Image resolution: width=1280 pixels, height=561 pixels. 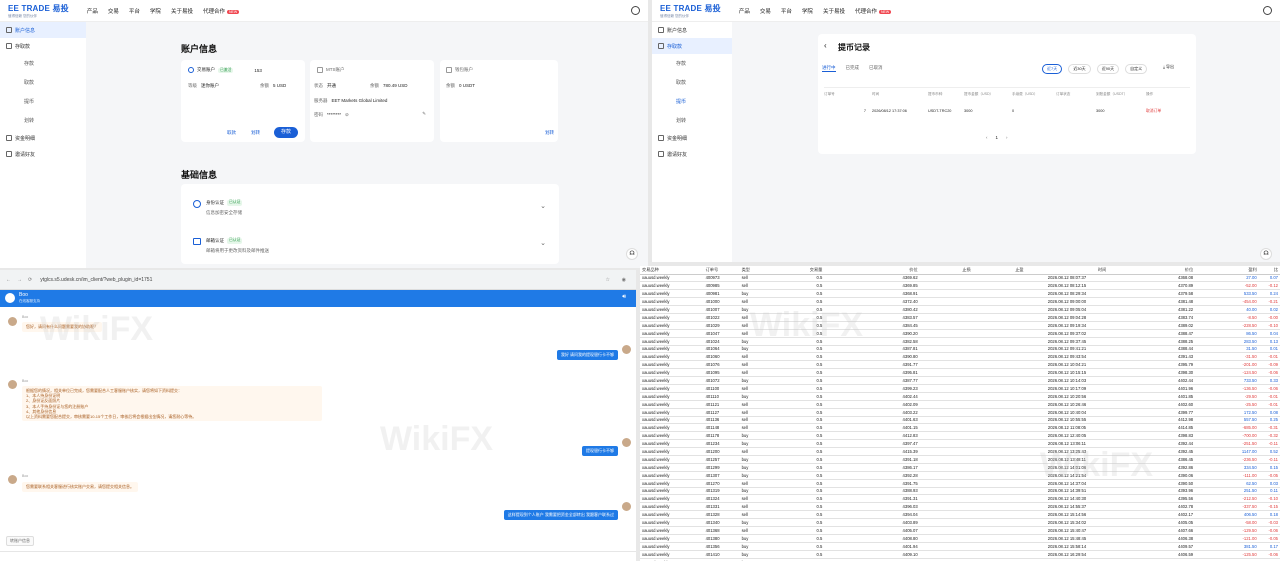 What do you see at coordinates (721, 530) in the screenshot?
I see `table-cell: 401368` at bounding box center [721, 530].